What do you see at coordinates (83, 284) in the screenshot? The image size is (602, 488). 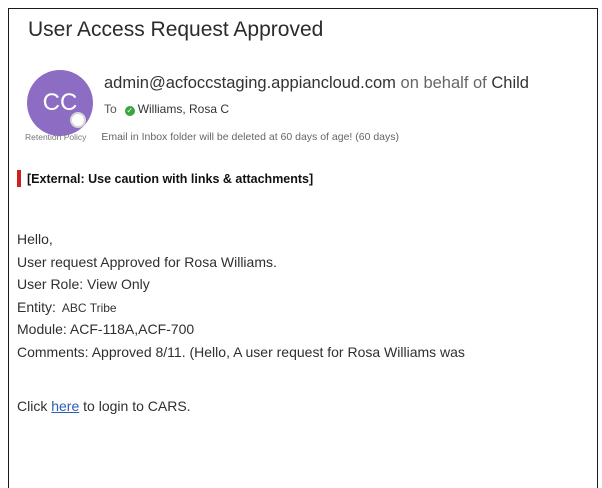 I see `user-role-line: User Role: View Only` at bounding box center [83, 284].